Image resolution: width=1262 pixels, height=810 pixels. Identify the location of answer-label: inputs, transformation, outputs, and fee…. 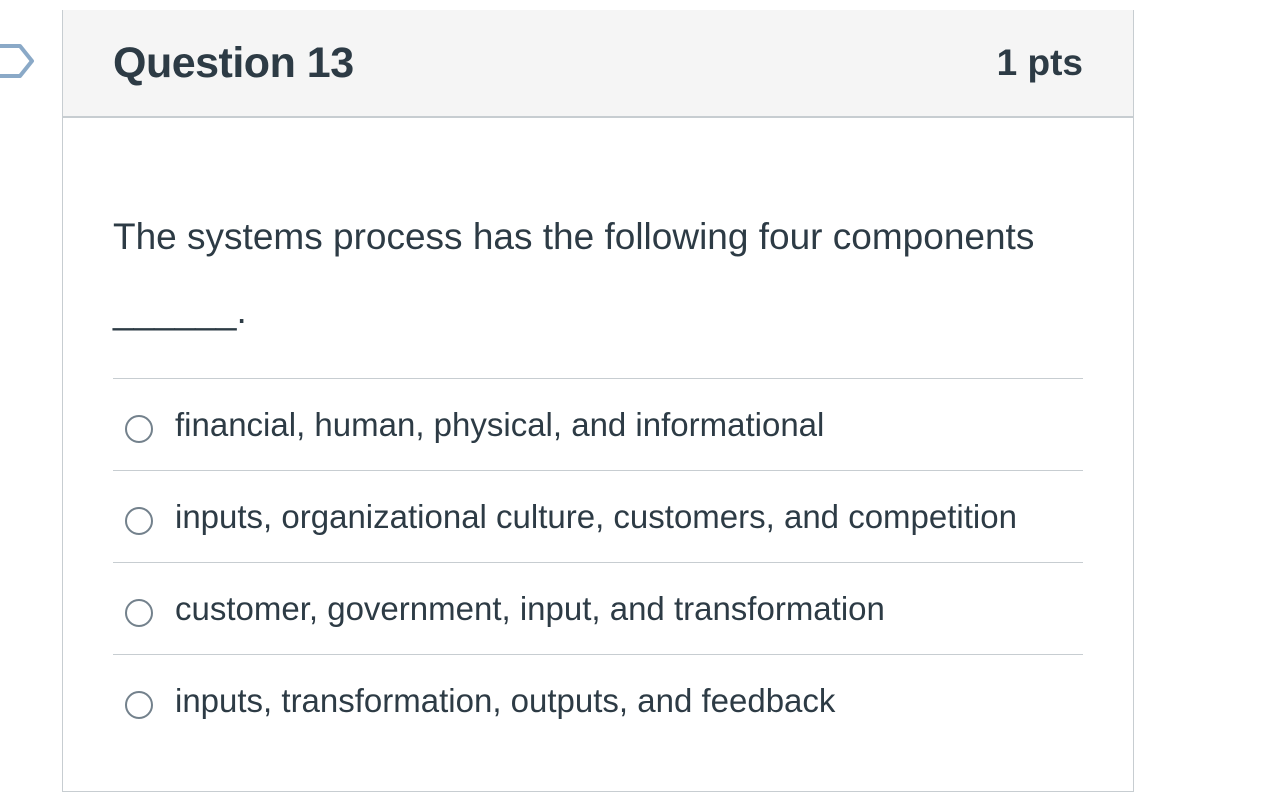
(505, 700).